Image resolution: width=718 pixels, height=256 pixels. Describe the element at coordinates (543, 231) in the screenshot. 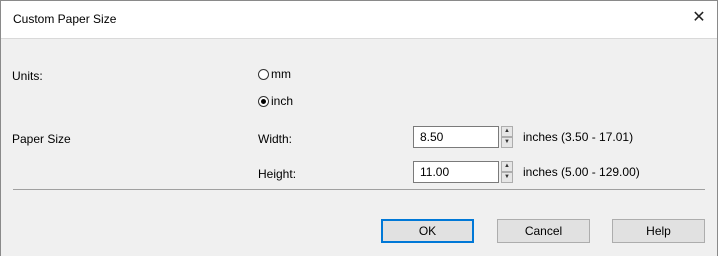

I see `cancel-button: Cancel` at that location.